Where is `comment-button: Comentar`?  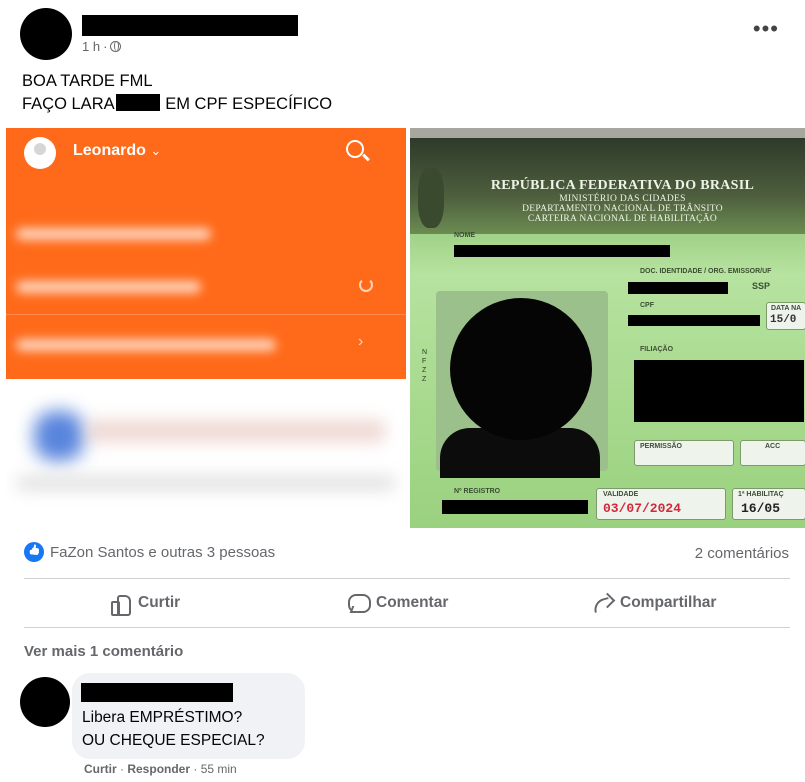 comment-button: Comentar is located at coordinates (398, 603).